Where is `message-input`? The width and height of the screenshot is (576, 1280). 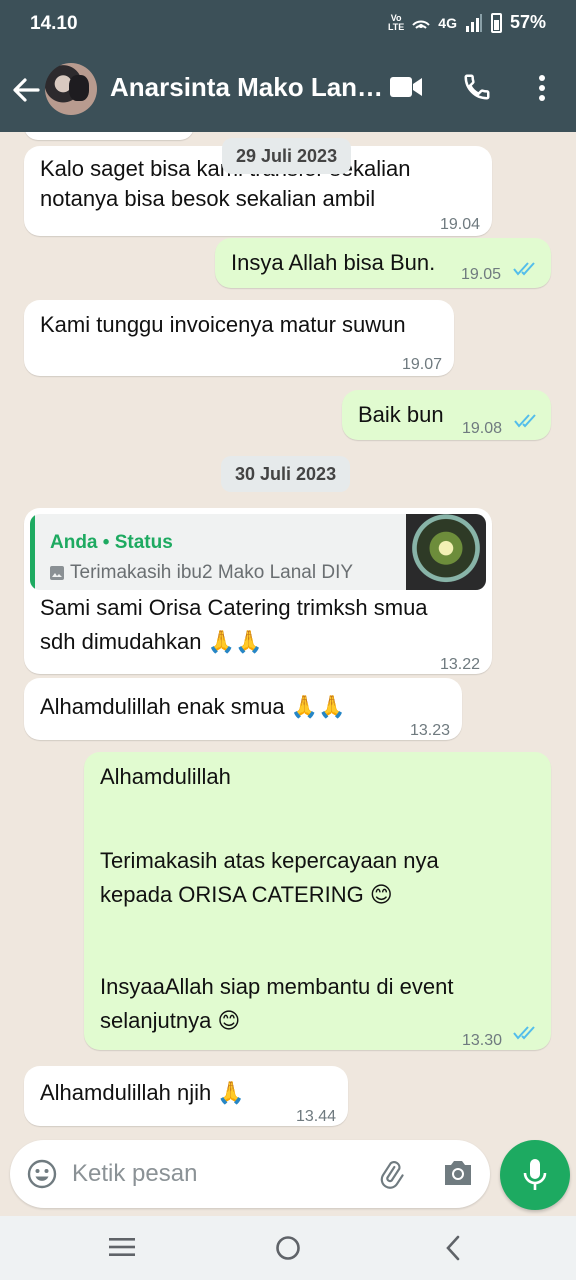
message-input is located at coordinates (217, 1174).